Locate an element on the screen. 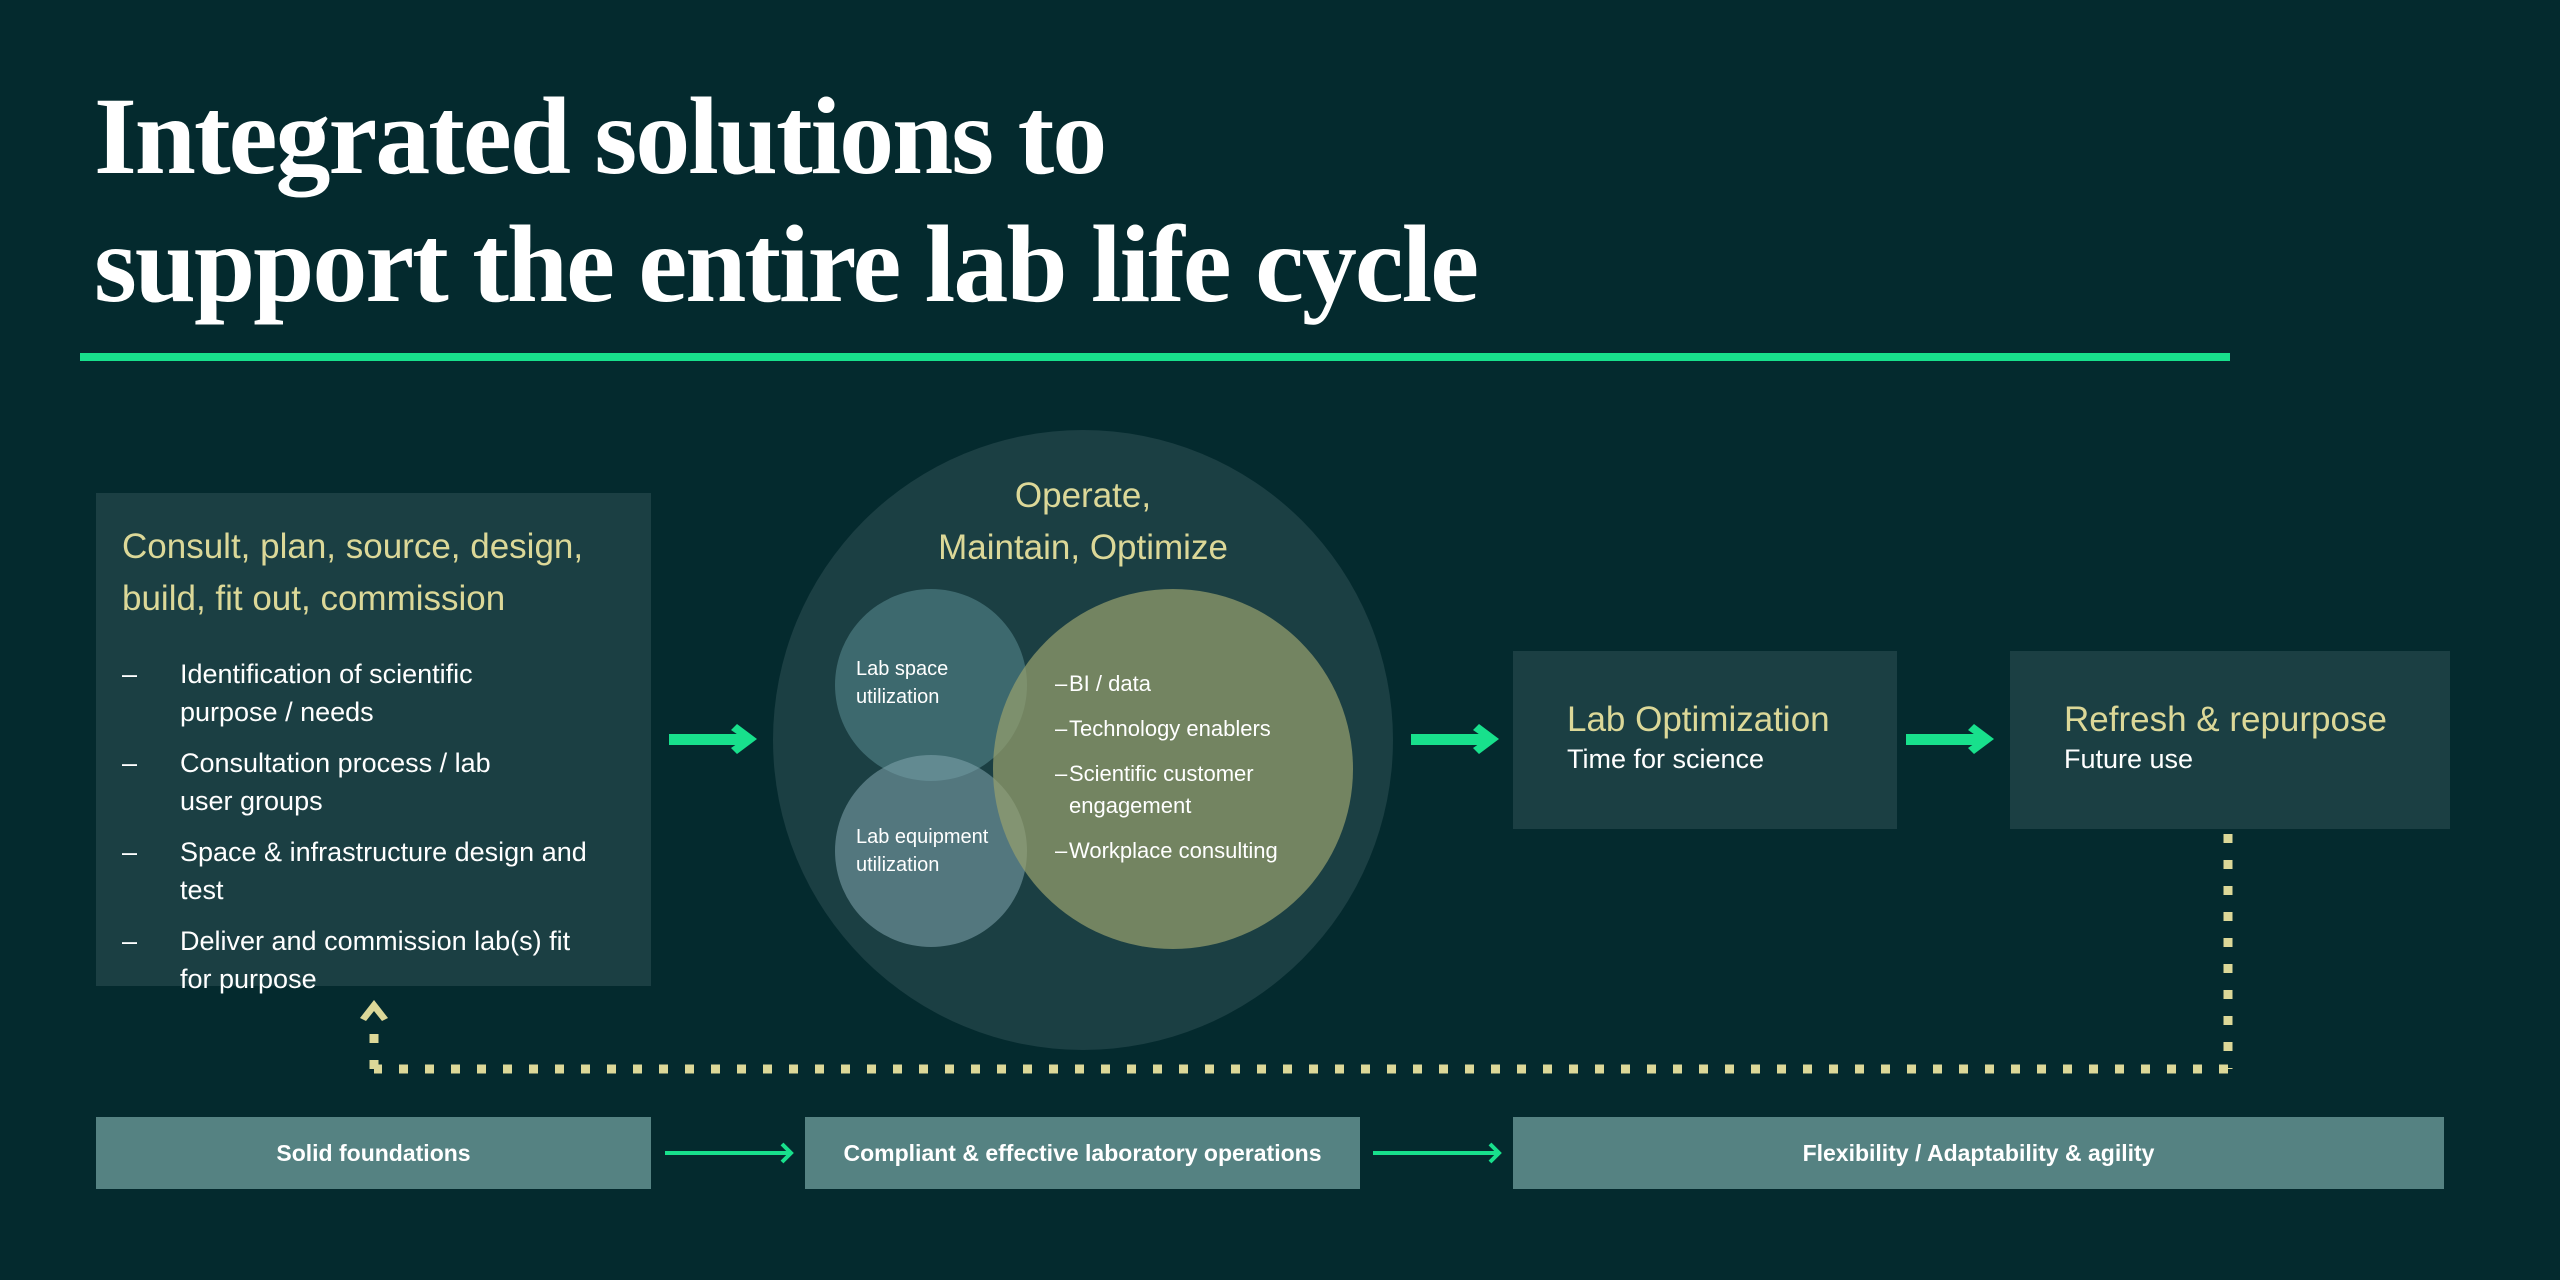 The height and width of the screenshot is (1280, 2560). bottom-bar-label: Solid foundations is located at coordinates (373, 1152).